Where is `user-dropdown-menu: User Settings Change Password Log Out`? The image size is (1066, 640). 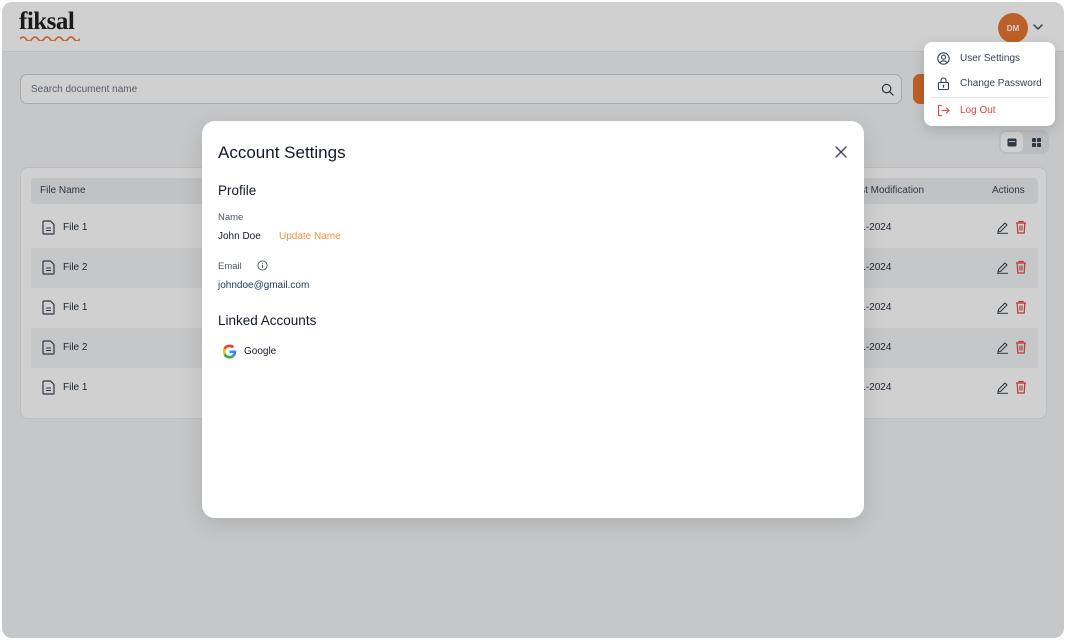
user-dropdown-menu: User Settings Change Password Log Out is located at coordinates (989, 84).